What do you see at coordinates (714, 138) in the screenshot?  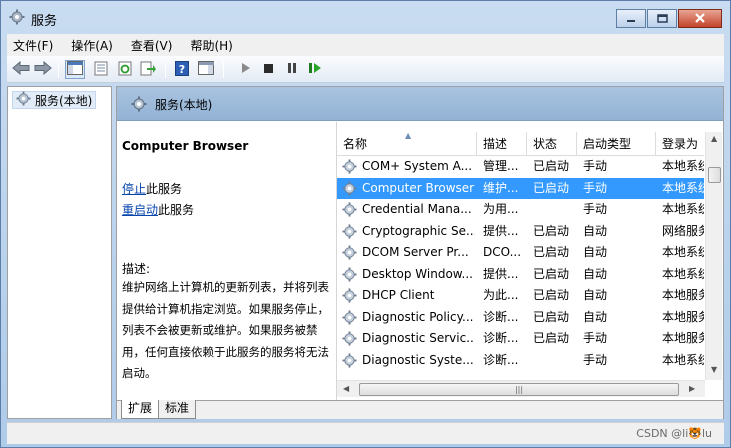 I see `scroll-up-icon: ▲` at bounding box center [714, 138].